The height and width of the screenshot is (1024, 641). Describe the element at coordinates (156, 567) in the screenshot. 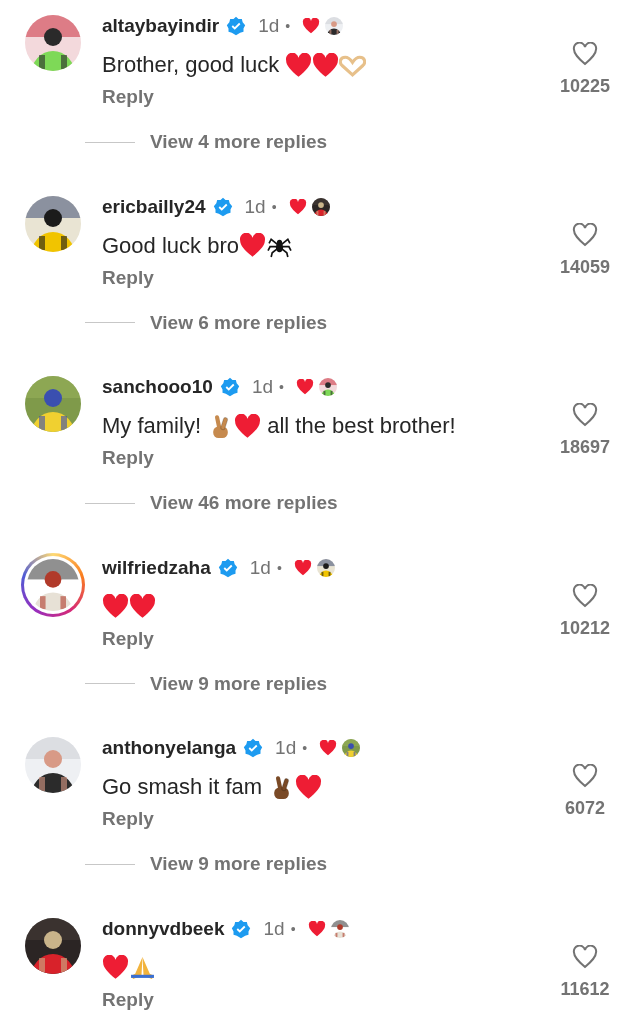

I see `username: wilfriedzaha` at that location.